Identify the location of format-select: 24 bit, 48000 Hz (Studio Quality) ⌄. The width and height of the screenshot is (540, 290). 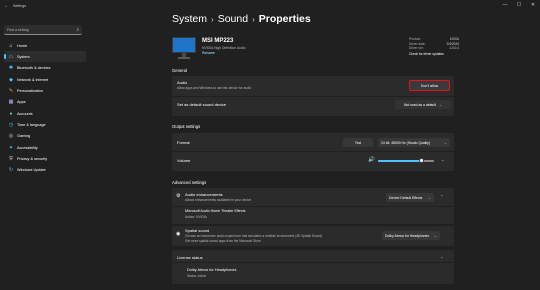
(414, 142).